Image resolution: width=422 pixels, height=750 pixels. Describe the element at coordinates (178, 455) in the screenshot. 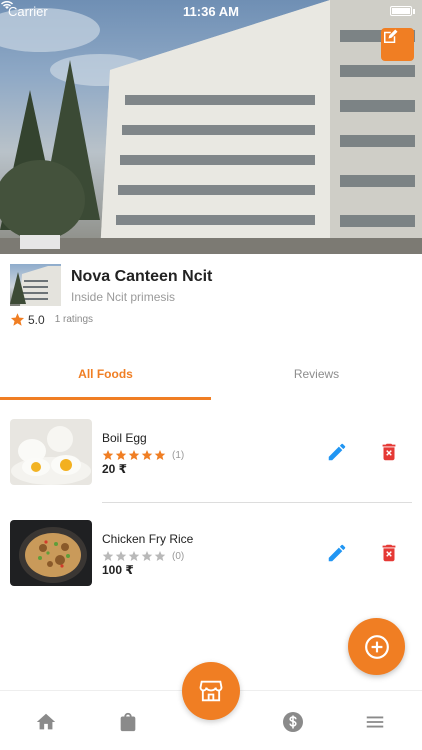

I see `food-review-count: (1)` at that location.